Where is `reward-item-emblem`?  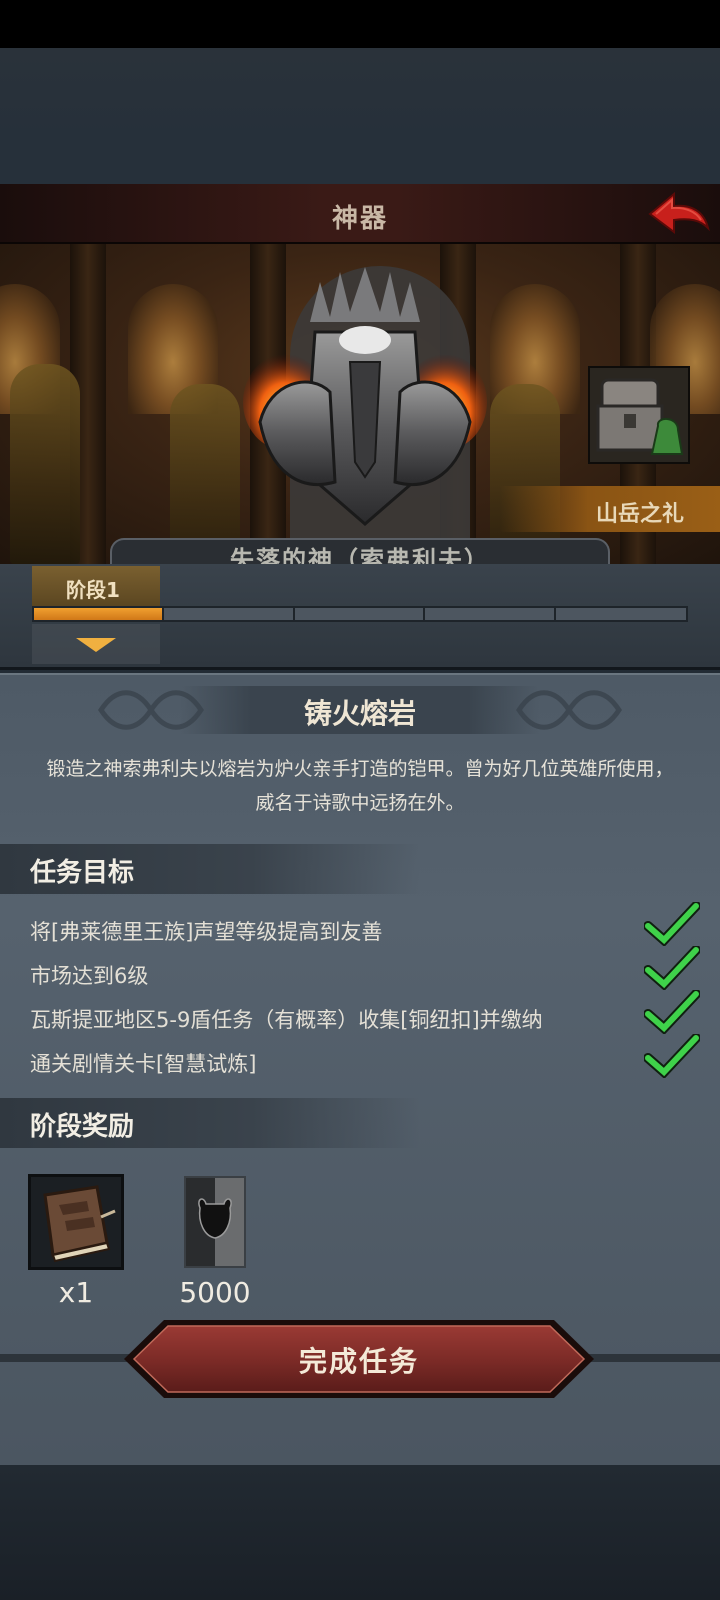
reward-item-emblem is located at coordinates (215, 1222).